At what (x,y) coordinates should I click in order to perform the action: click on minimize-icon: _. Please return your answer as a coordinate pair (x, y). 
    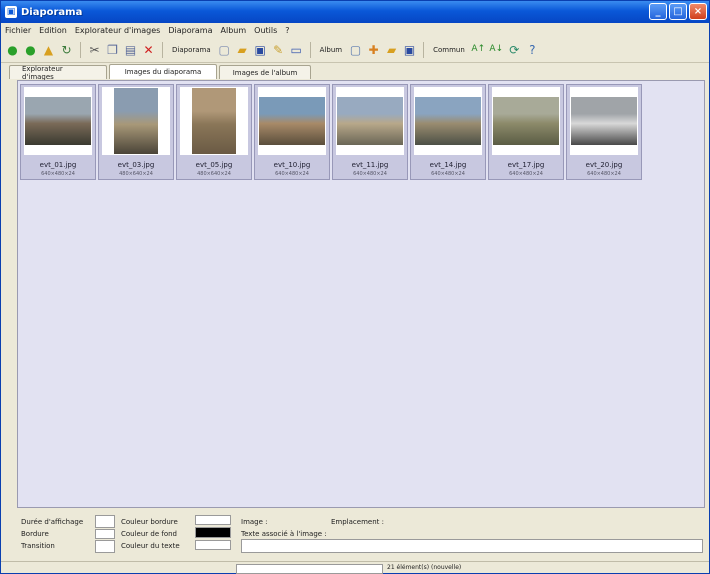
    Looking at the image, I should click on (658, 11).